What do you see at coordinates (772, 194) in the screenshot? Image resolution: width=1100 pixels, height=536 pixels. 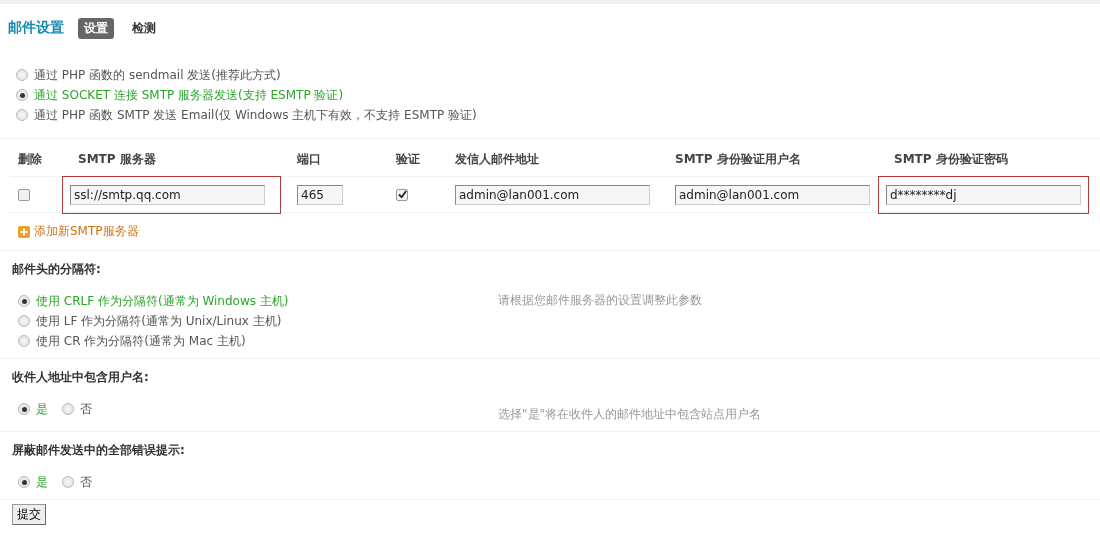 I see `username-field: admin@lan001.com` at bounding box center [772, 194].